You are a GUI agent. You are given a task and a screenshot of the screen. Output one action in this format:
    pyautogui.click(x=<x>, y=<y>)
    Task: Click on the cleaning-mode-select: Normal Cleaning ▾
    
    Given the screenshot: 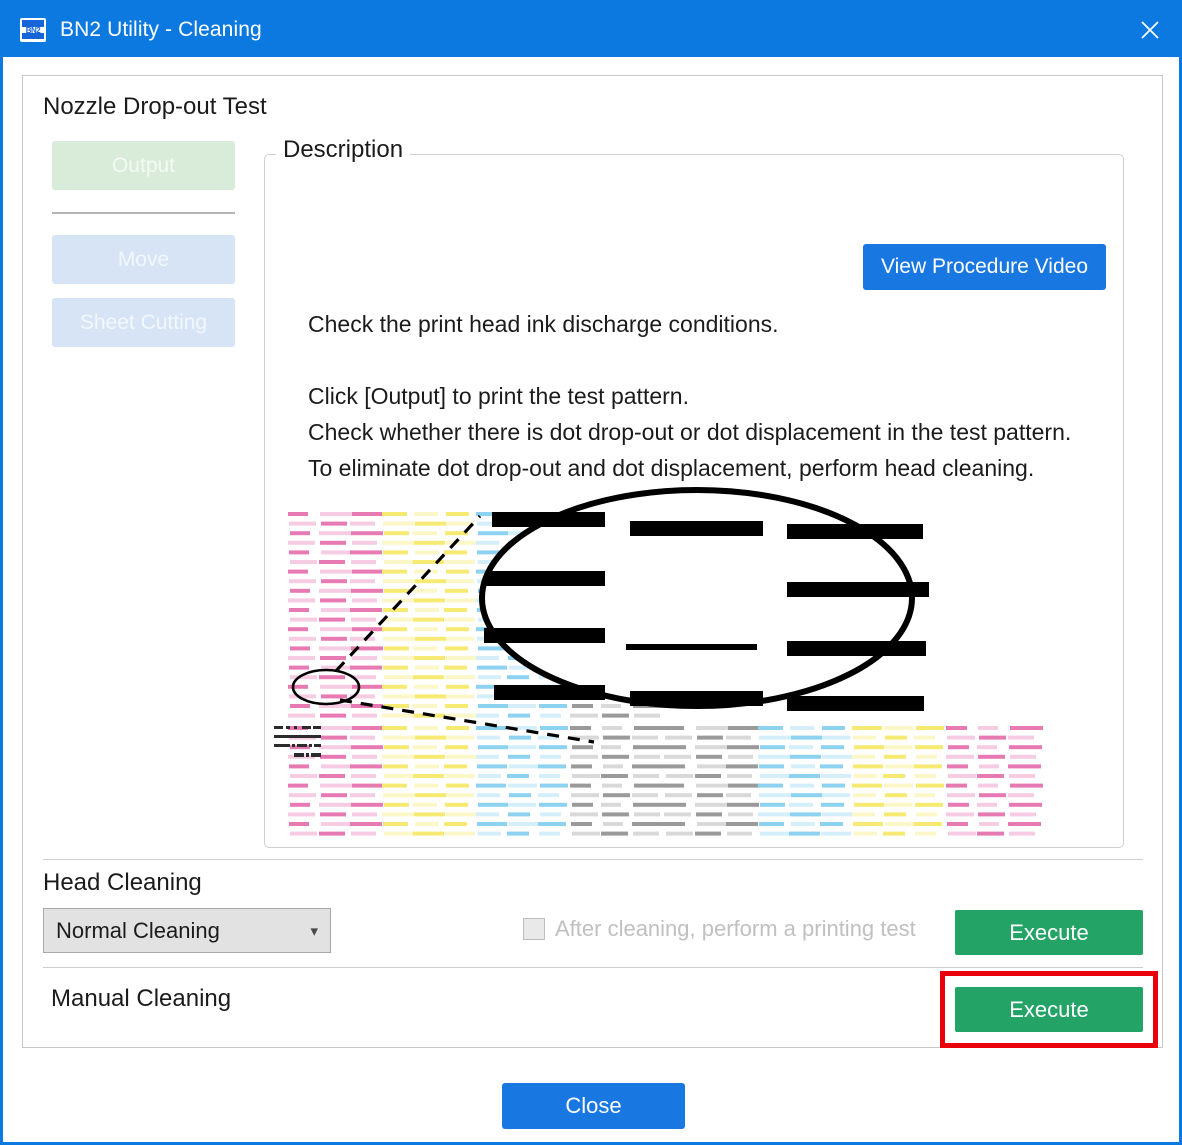 What is the action you would take?
    pyautogui.click(x=187, y=930)
    